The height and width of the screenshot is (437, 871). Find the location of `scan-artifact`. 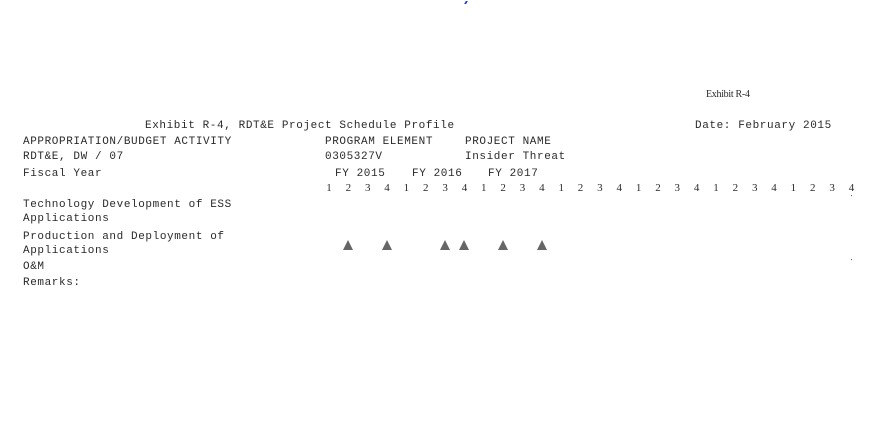

scan-artifact is located at coordinates (466, 2).